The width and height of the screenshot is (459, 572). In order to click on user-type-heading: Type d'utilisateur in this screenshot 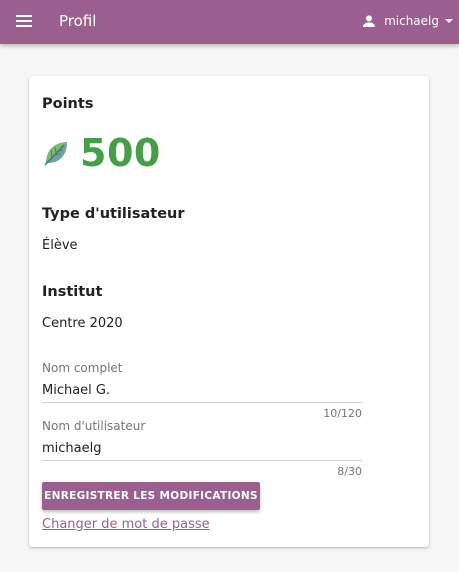, I will do `click(113, 214)`.